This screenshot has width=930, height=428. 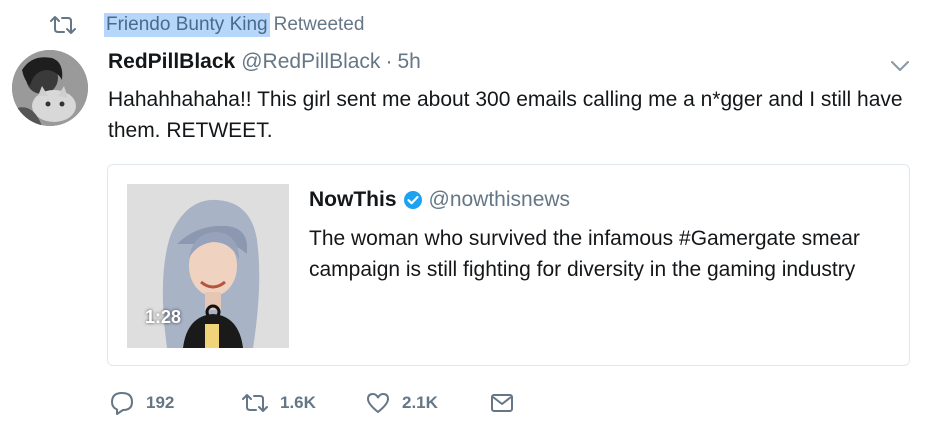 I want to click on avatar-image, so click(x=50, y=88).